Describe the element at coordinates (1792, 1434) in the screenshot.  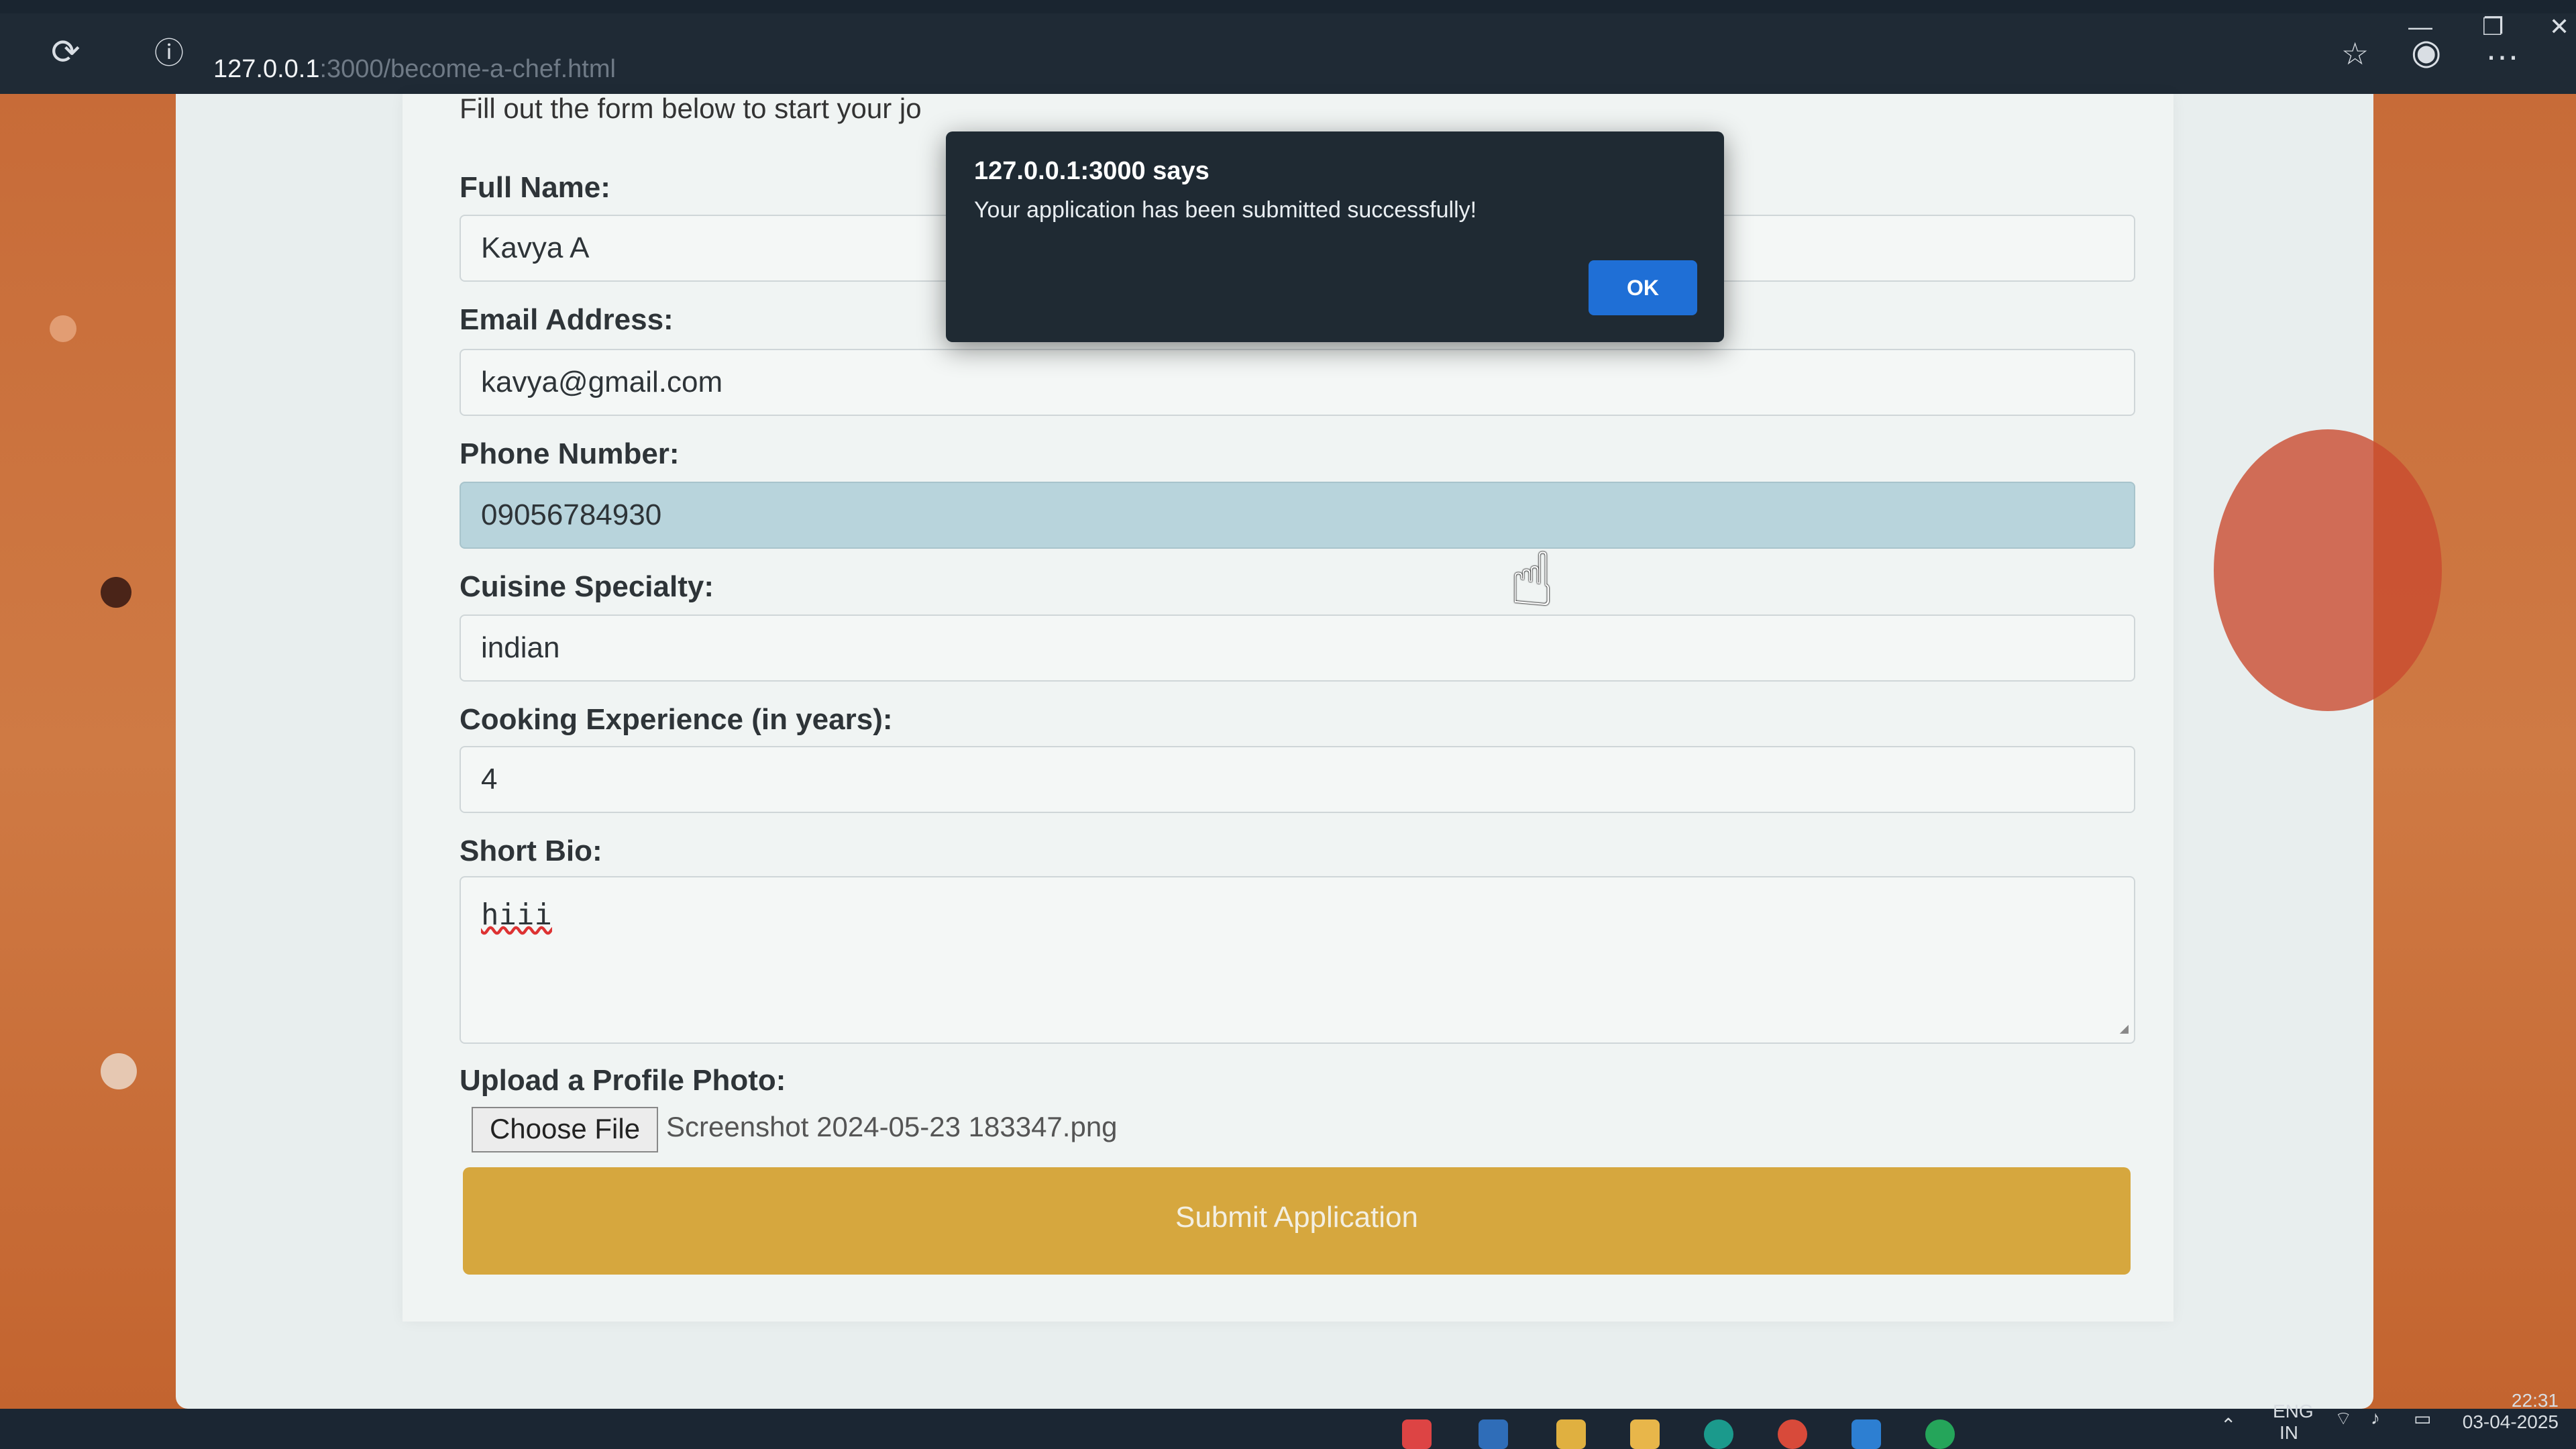
I see `chrome-icon` at that location.